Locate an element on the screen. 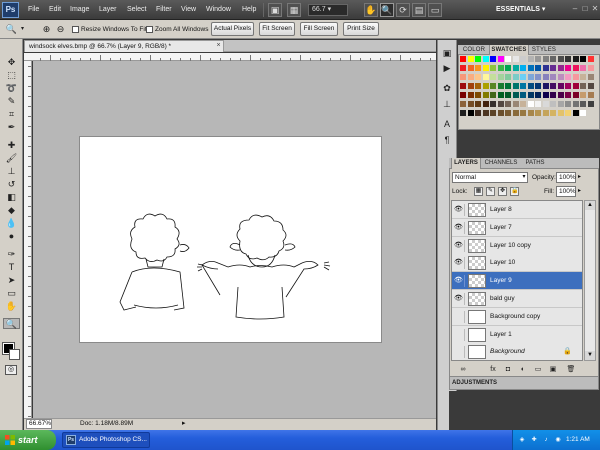 This screenshot has width=600, height=450. document-close-icon: × is located at coordinates (218, 45).